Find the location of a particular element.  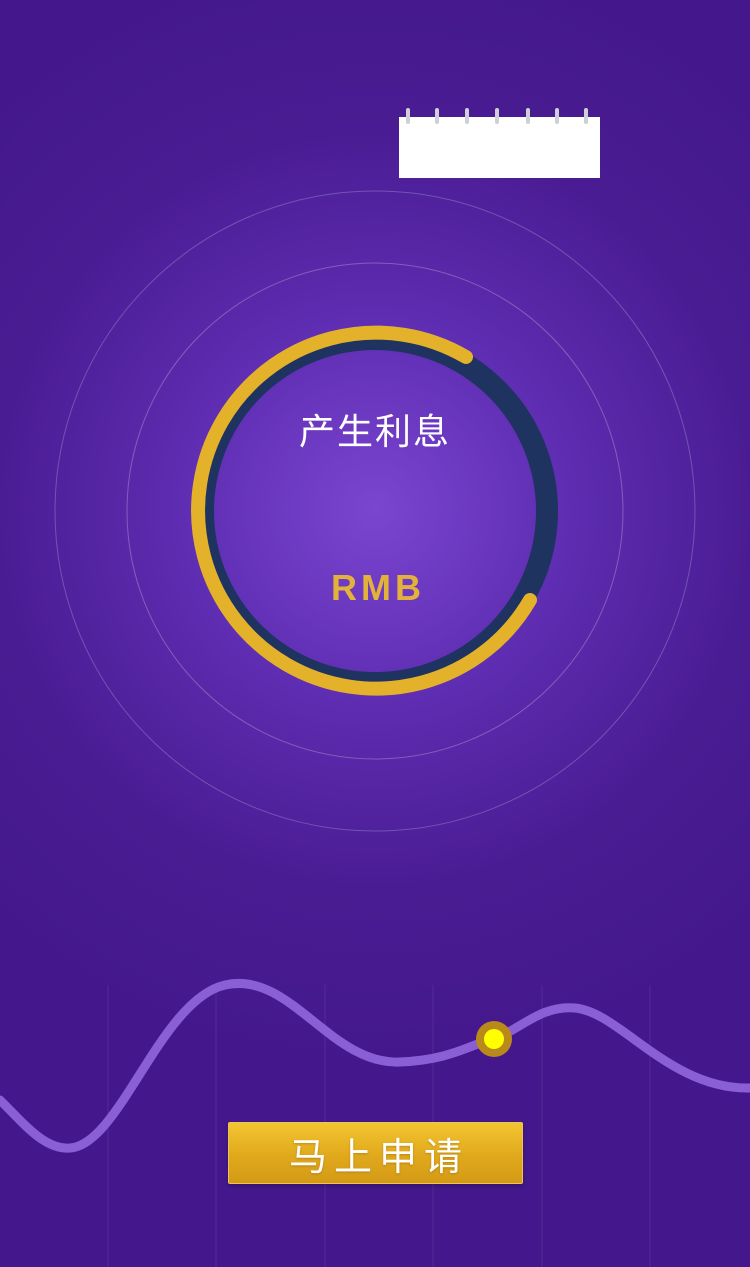

currency-label: RMB is located at coordinates (378, 587).